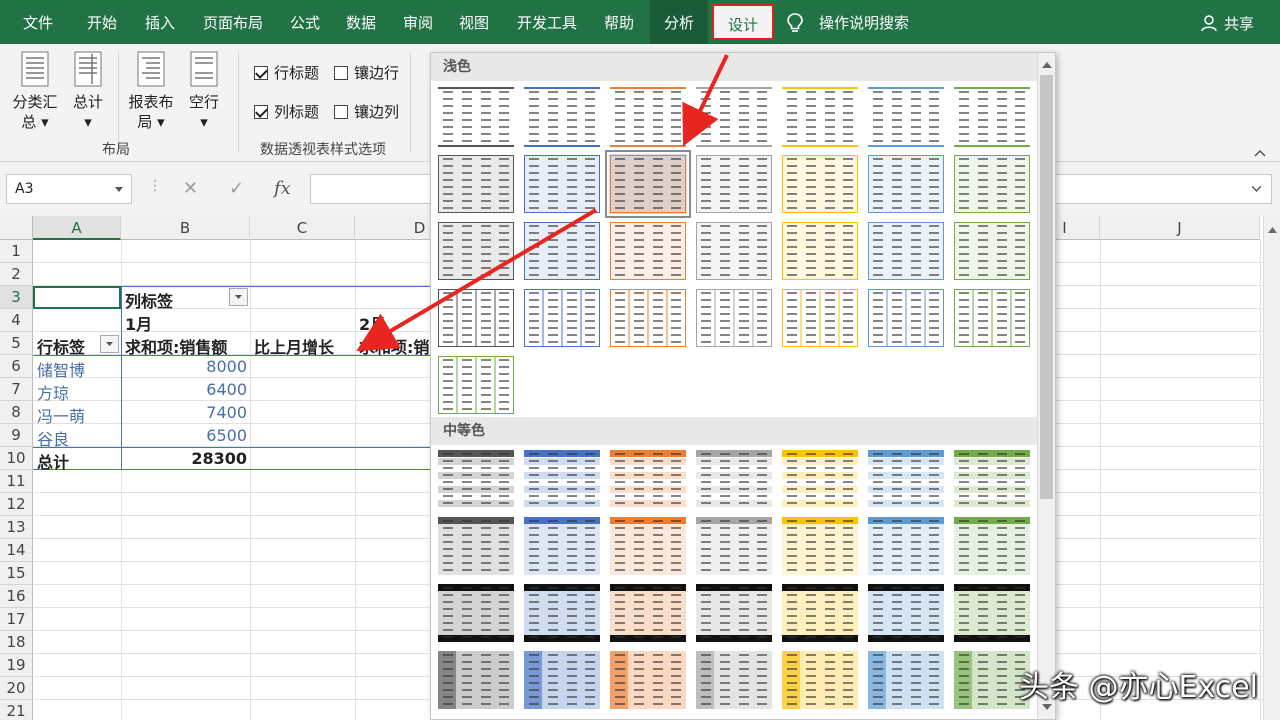 Image resolution: width=1280 pixels, height=720 pixels. Describe the element at coordinates (184, 458) in the screenshot. I see `grand-total-value: 28300` at that location.